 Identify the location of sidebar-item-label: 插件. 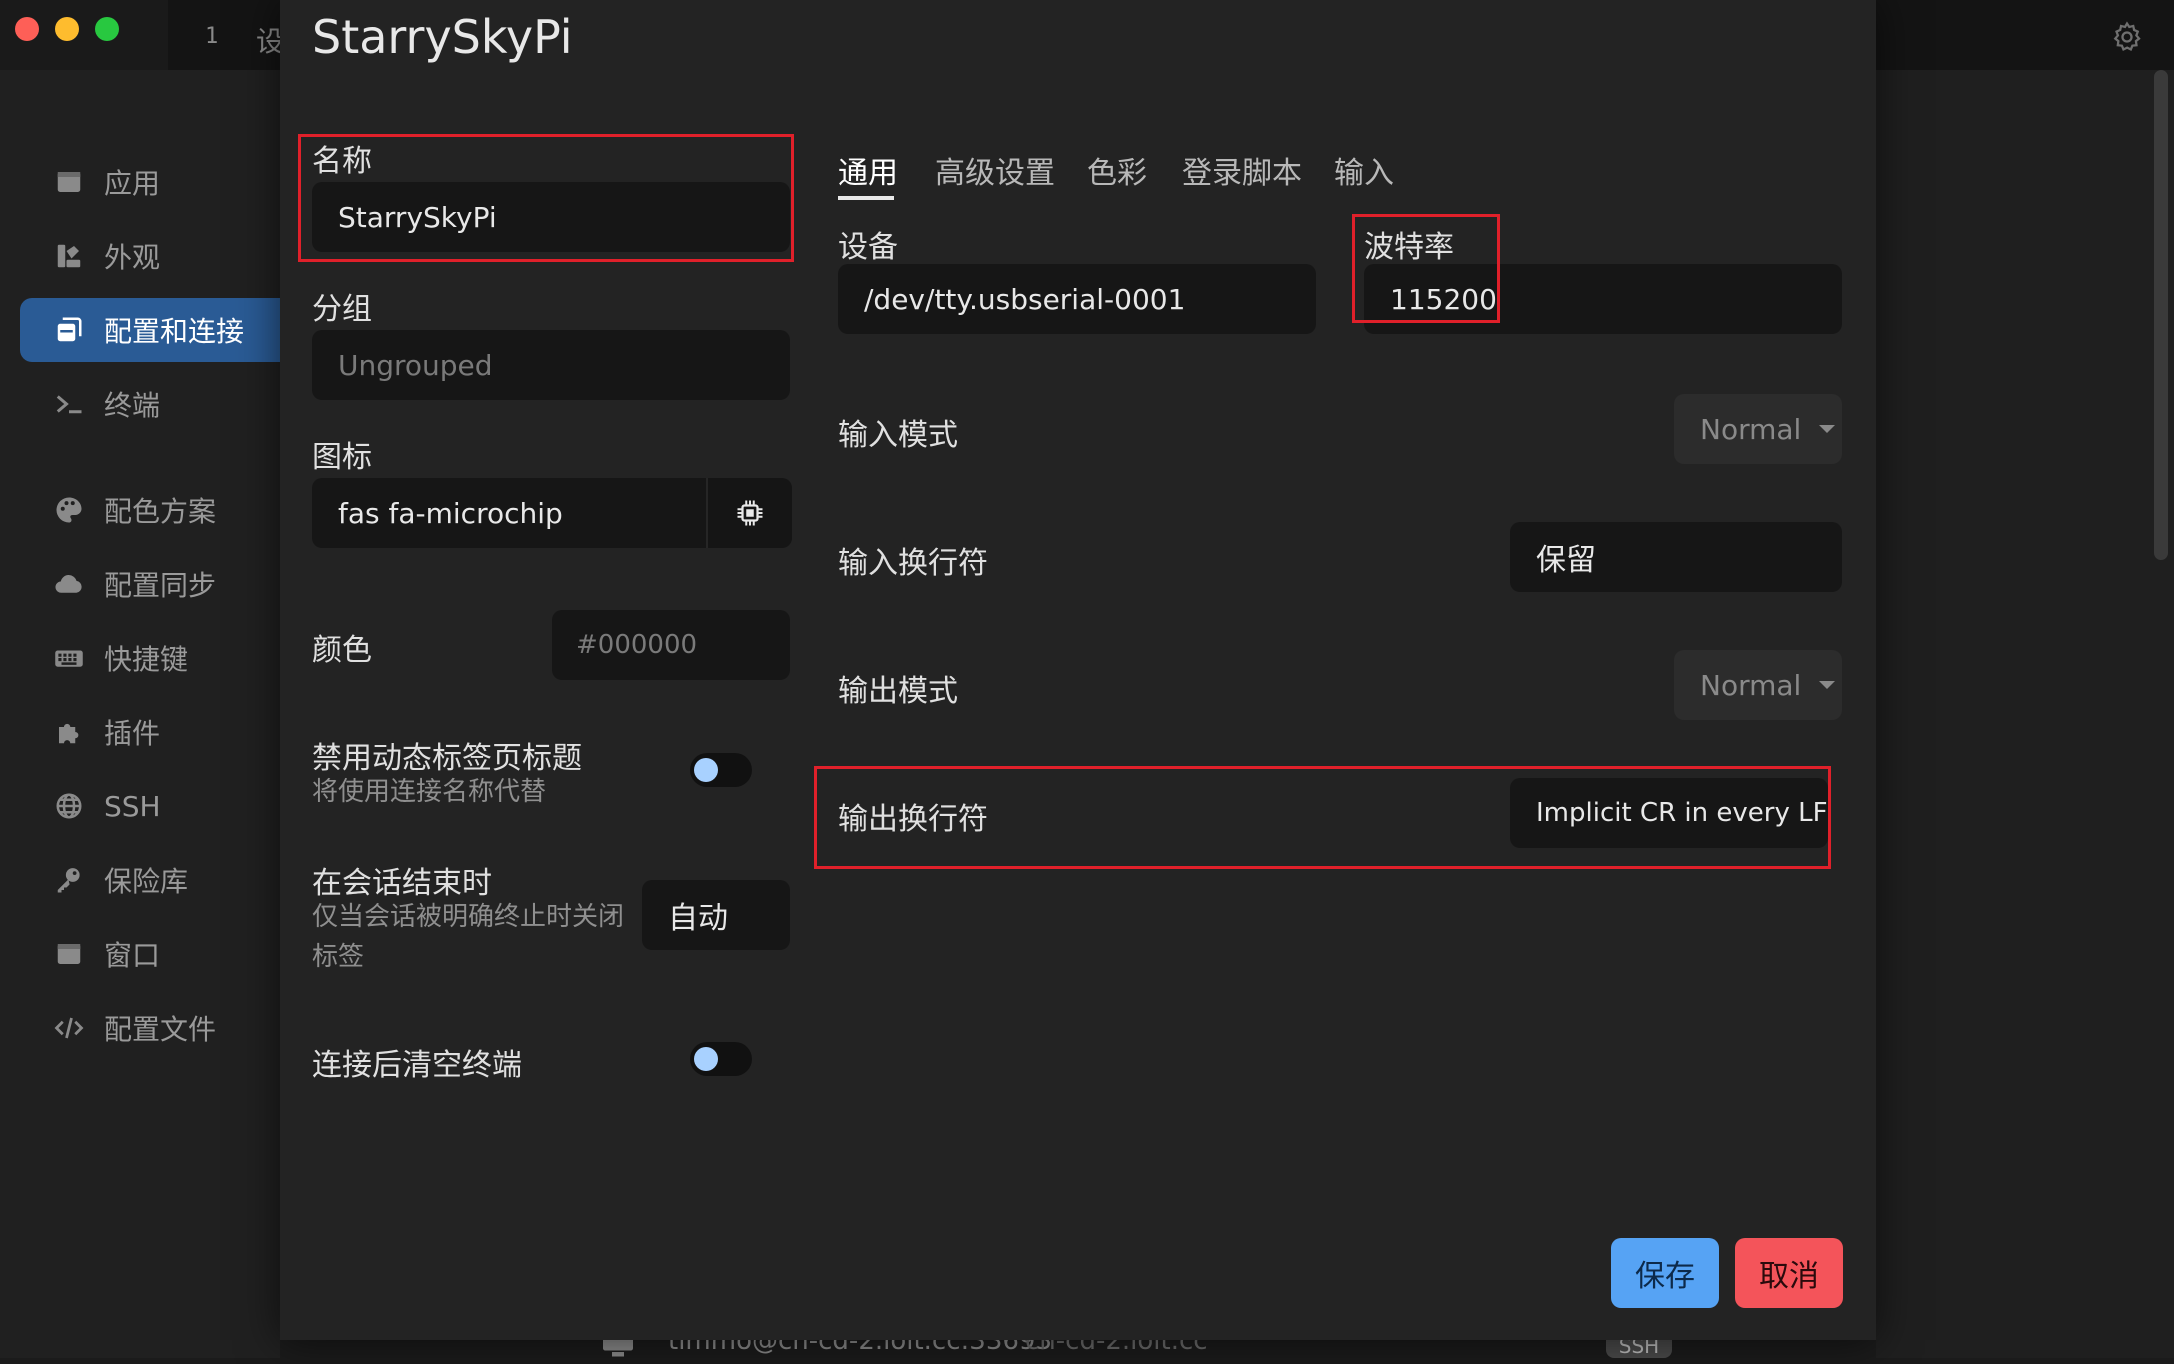
(132, 733).